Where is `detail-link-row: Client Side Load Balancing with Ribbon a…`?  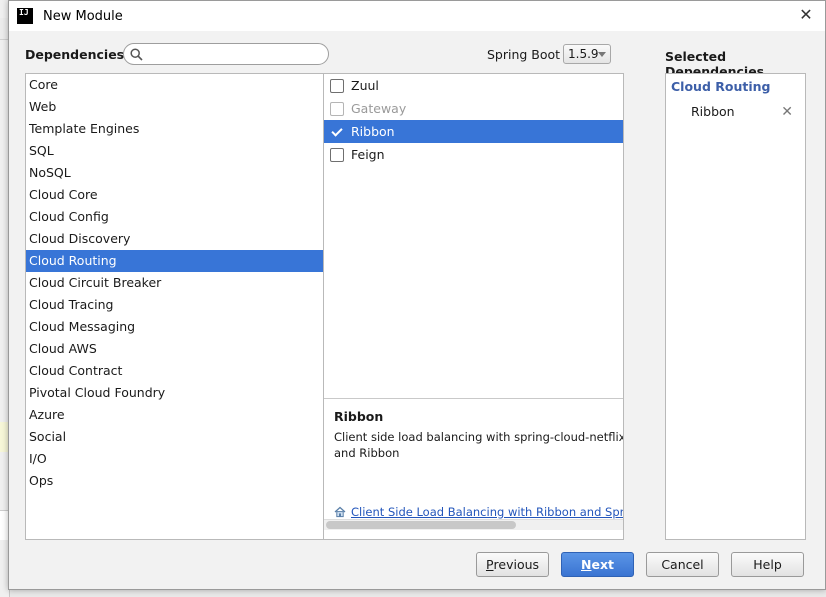
detail-link-row: Client Side Load Balancing with Ribbon a… is located at coordinates (478, 512).